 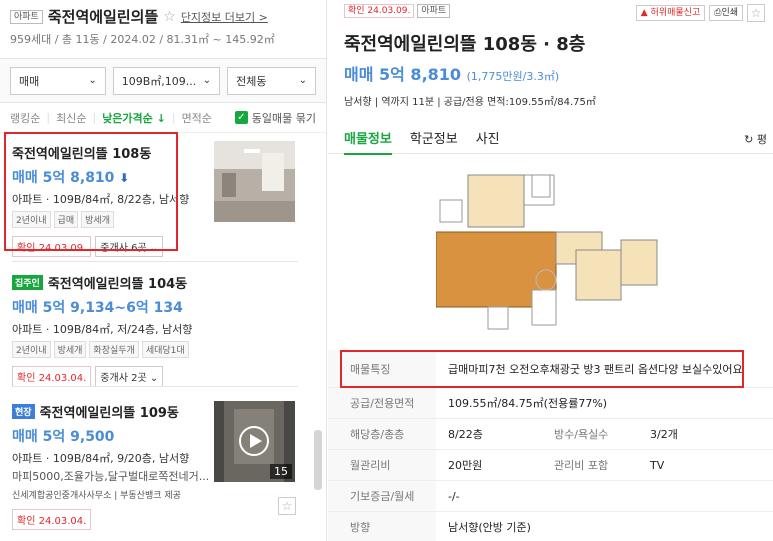 I want to click on agent-count-dropdown: 중개사 2곳 ⌄, so click(x=129, y=376).